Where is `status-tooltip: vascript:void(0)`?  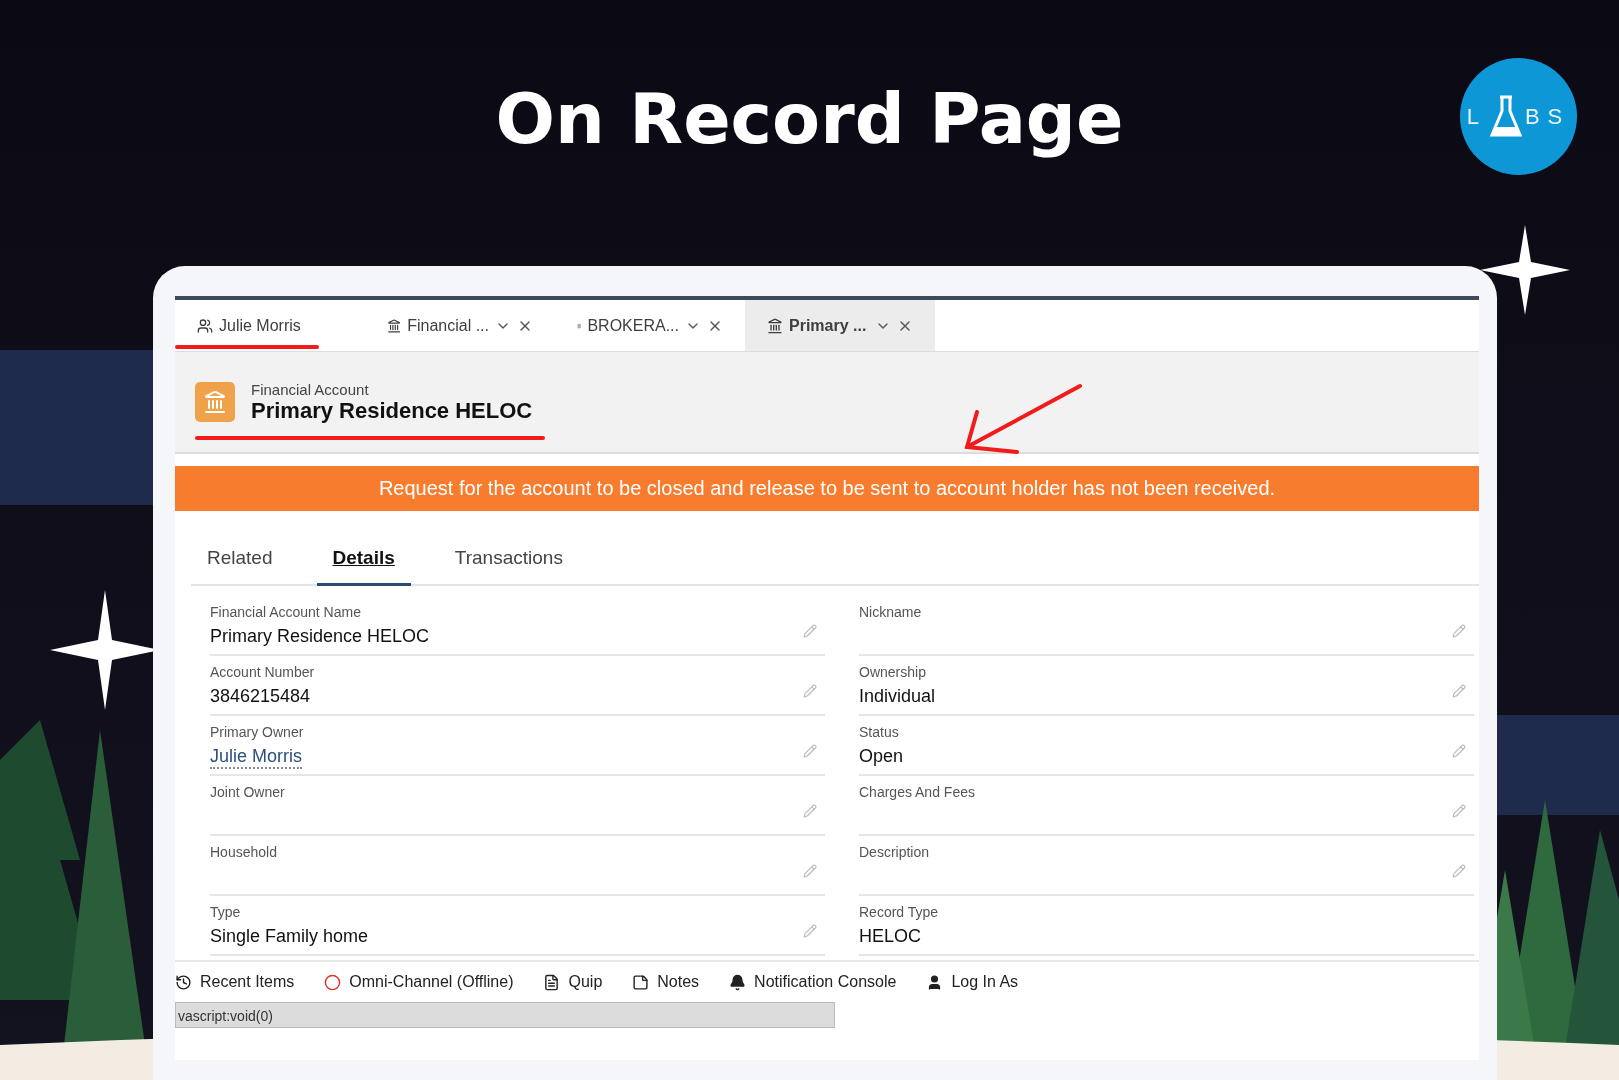 status-tooltip: vascript:void(0) is located at coordinates (505, 1015).